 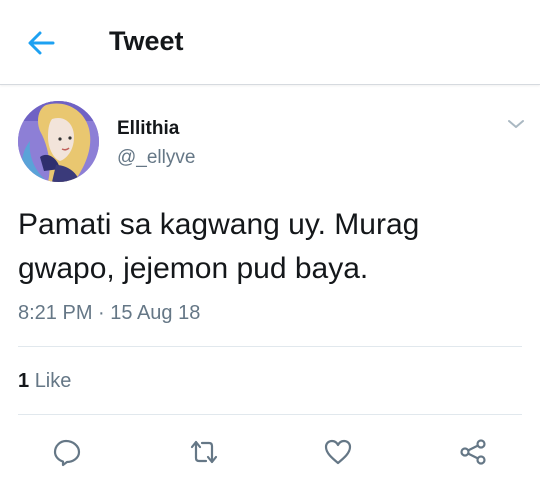 I want to click on reply-icon, so click(x=67, y=453).